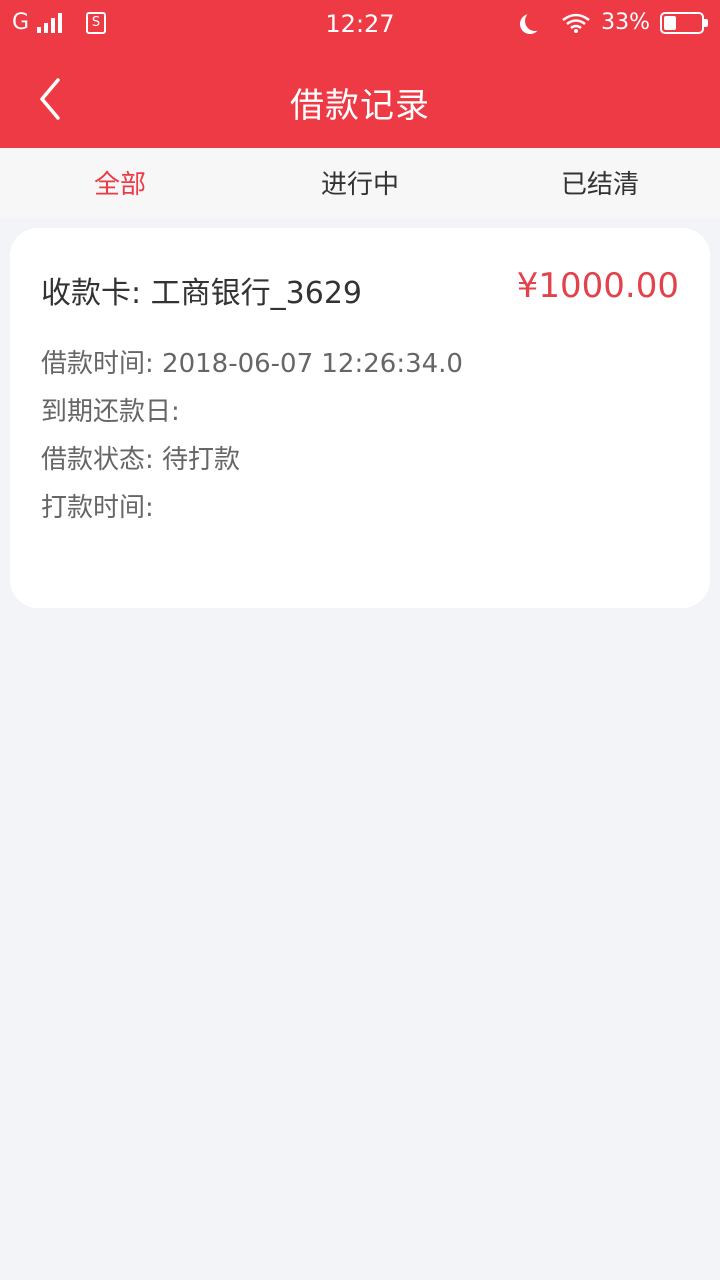  What do you see at coordinates (576, 23) in the screenshot?
I see `wifi-icon` at bounding box center [576, 23].